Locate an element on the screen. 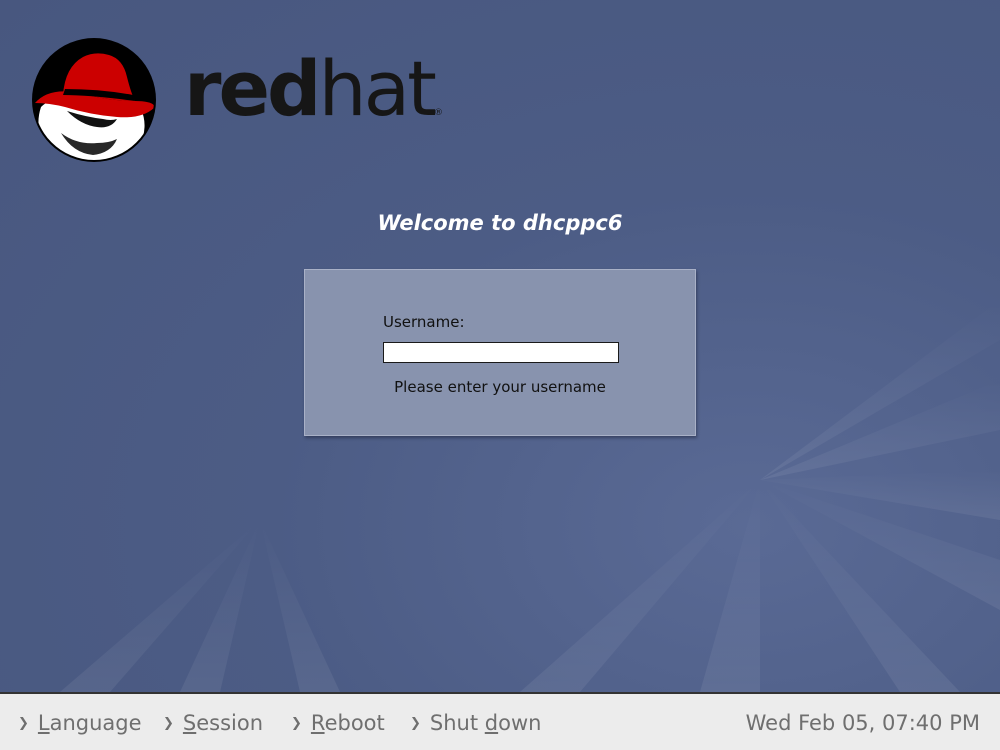 This screenshot has height=750, width=1000. welcome-message: Welcome to dhcppc6 is located at coordinates (500, 223).